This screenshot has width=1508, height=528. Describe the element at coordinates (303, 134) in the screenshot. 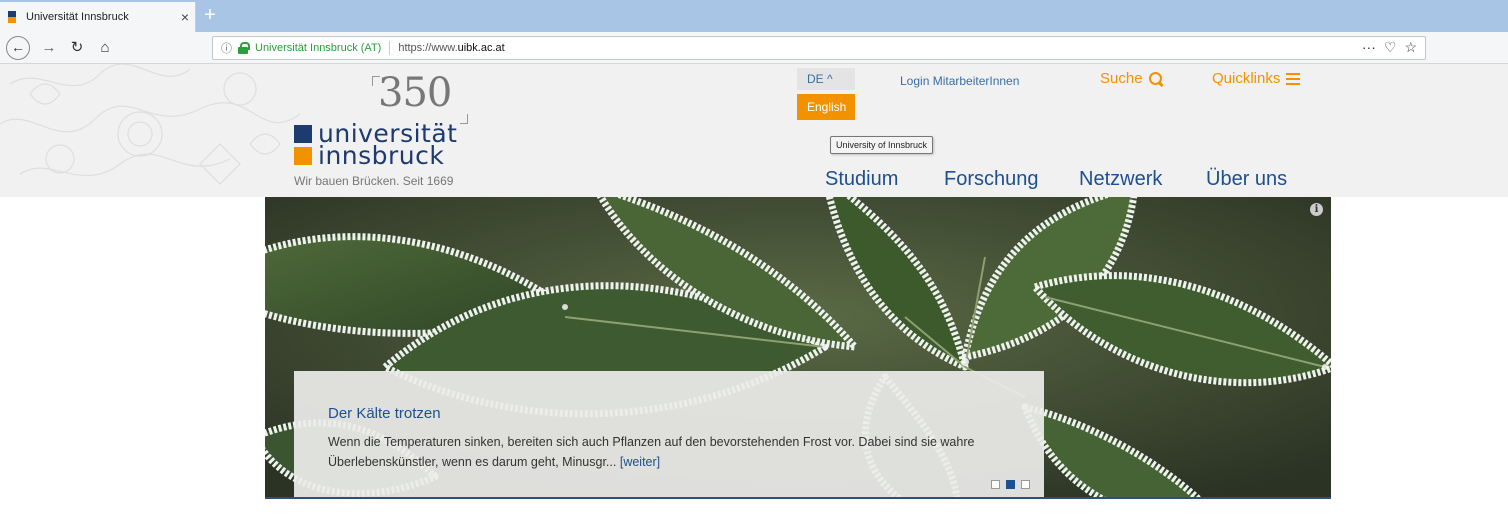

I see `logo-blue-square` at that location.